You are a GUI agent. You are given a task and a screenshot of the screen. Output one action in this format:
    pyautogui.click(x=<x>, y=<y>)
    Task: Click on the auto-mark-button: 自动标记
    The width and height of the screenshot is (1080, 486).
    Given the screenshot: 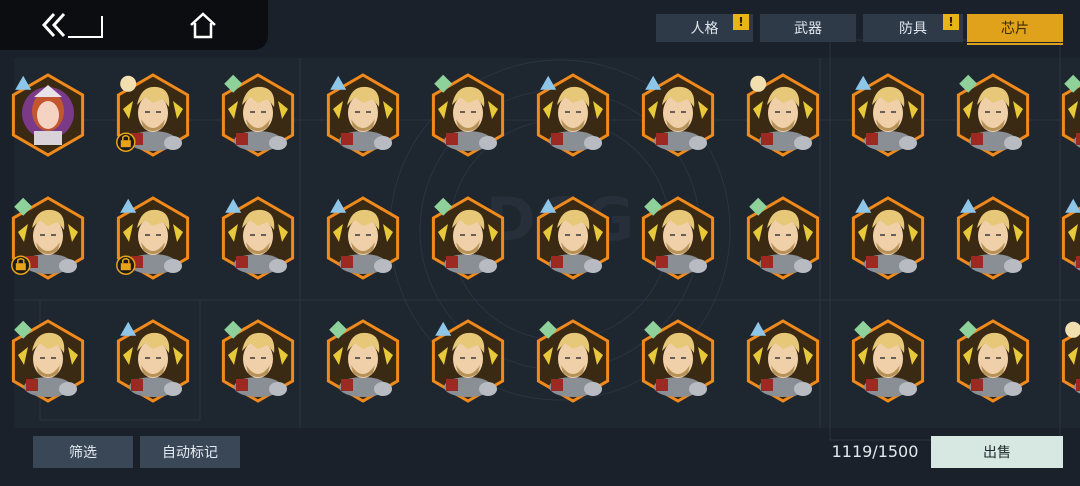 What is the action you would take?
    pyautogui.click(x=190, y=452)
    